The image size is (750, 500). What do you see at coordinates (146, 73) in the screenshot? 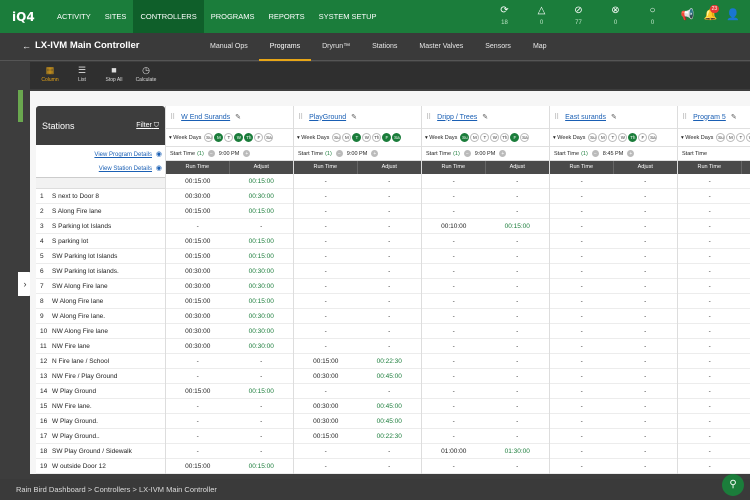
I see `calculate-button: ◷ Calculate` at bounding box center [146, 73].